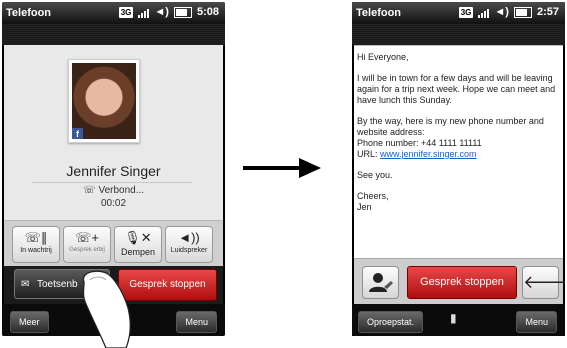 This screenshot has width=567, height=348. I want to click on contact-button, so click(380, 282).